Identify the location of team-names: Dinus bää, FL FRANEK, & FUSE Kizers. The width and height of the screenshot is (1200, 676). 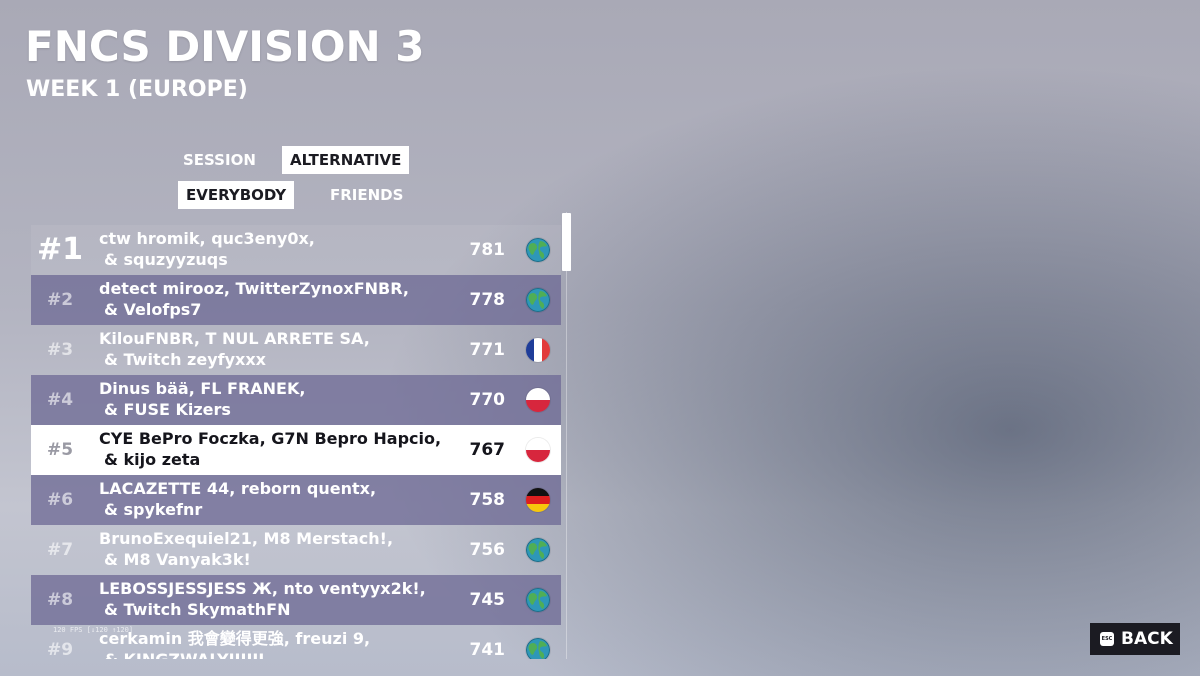
(202, 399).